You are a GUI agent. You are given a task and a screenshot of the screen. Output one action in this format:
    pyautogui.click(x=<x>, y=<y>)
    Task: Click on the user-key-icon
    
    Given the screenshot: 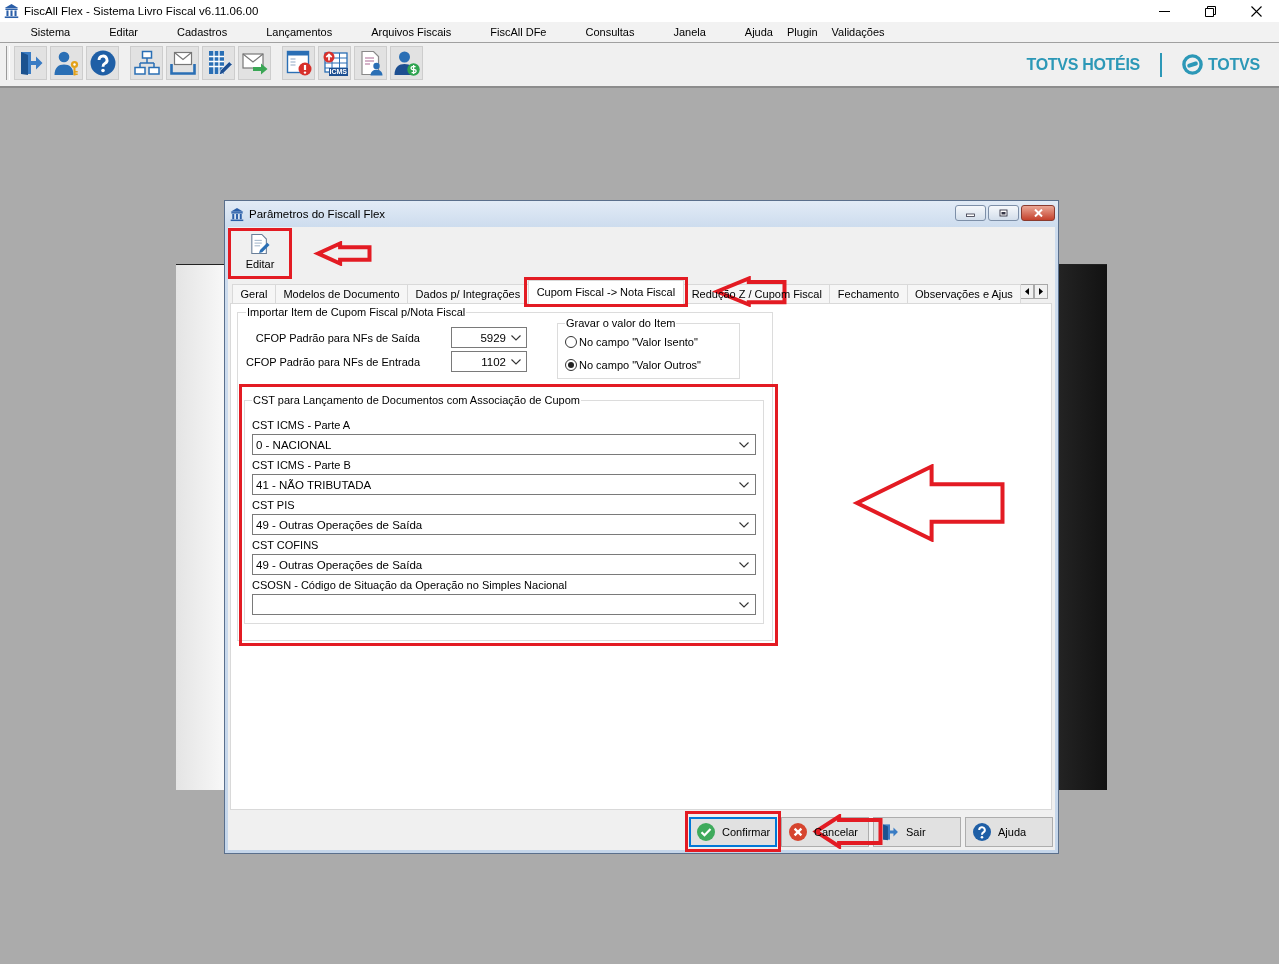 What is the action you would take?
    pyautogui.click(x=66, y=63)
    